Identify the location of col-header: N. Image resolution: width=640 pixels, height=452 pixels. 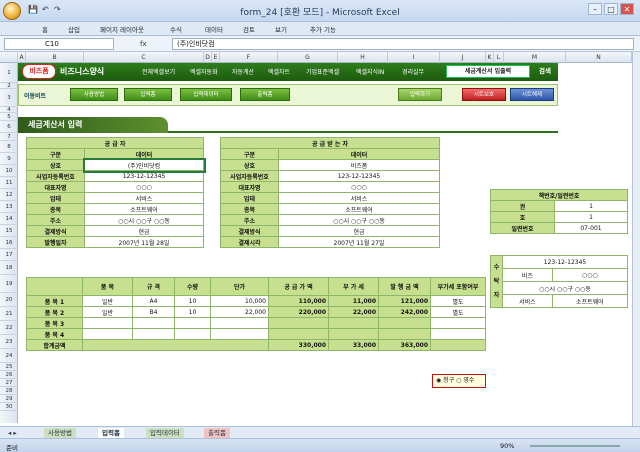
(599, 57).